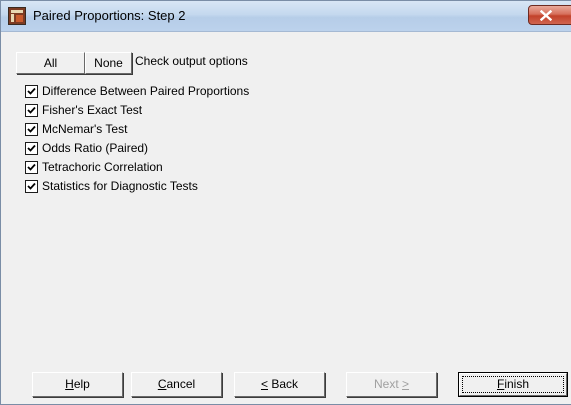 The image size is (571, 405). What do you see at coordinates (264, 384) in the screenshot?
I see `back-mnemonic: <` at bounding box center [264, 384].